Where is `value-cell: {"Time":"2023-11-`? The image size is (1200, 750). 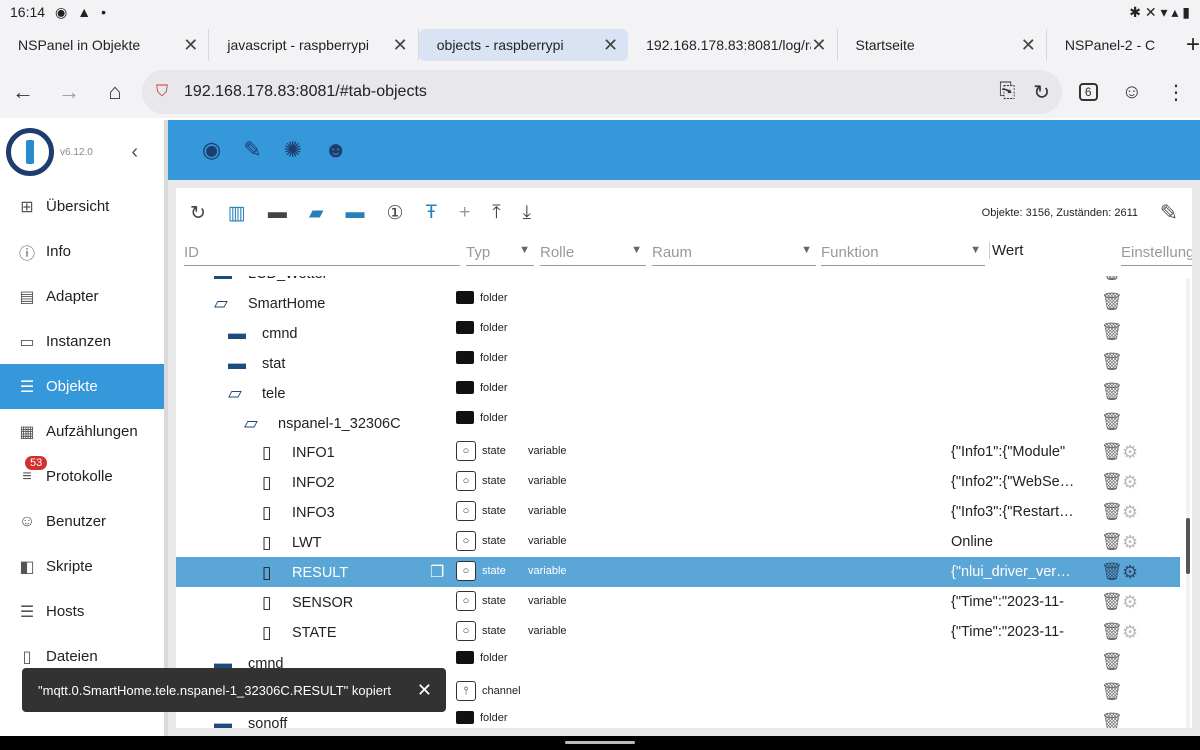 value-cell: {"Time":"2023-11- is located at coordinates (1013, 602).